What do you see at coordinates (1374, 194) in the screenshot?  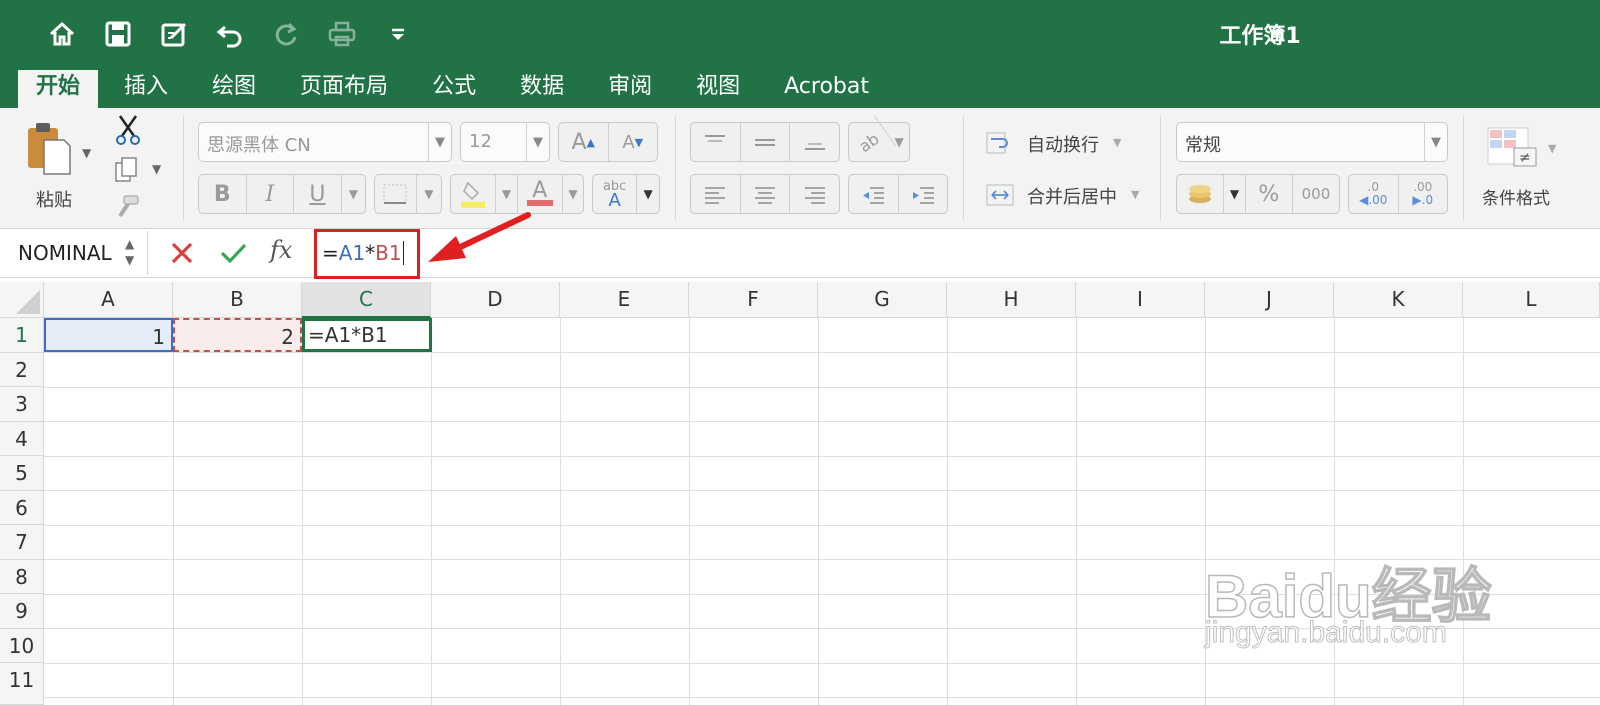 I see `increase-decimal-button: .0 ◀.00` at bounding box center [1374, 194].